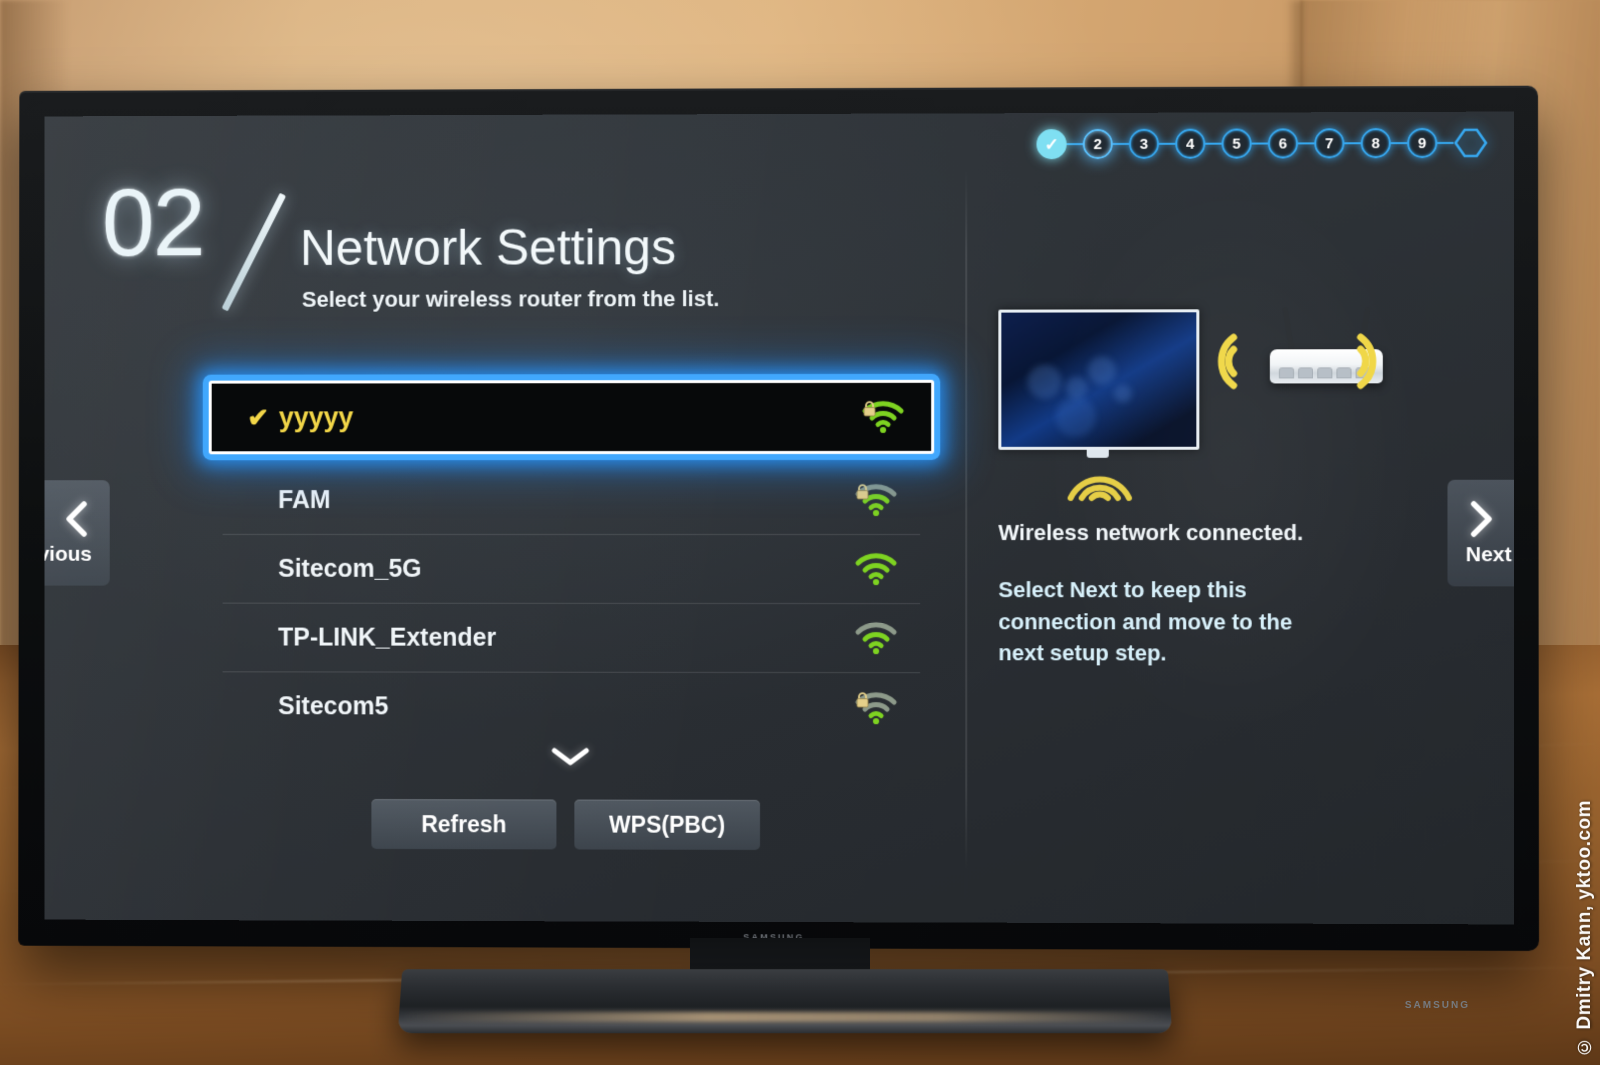  Describe the element at coordinates (333, 706) in the screenshot. I see `network-ssid: Sitecom5` at that location.